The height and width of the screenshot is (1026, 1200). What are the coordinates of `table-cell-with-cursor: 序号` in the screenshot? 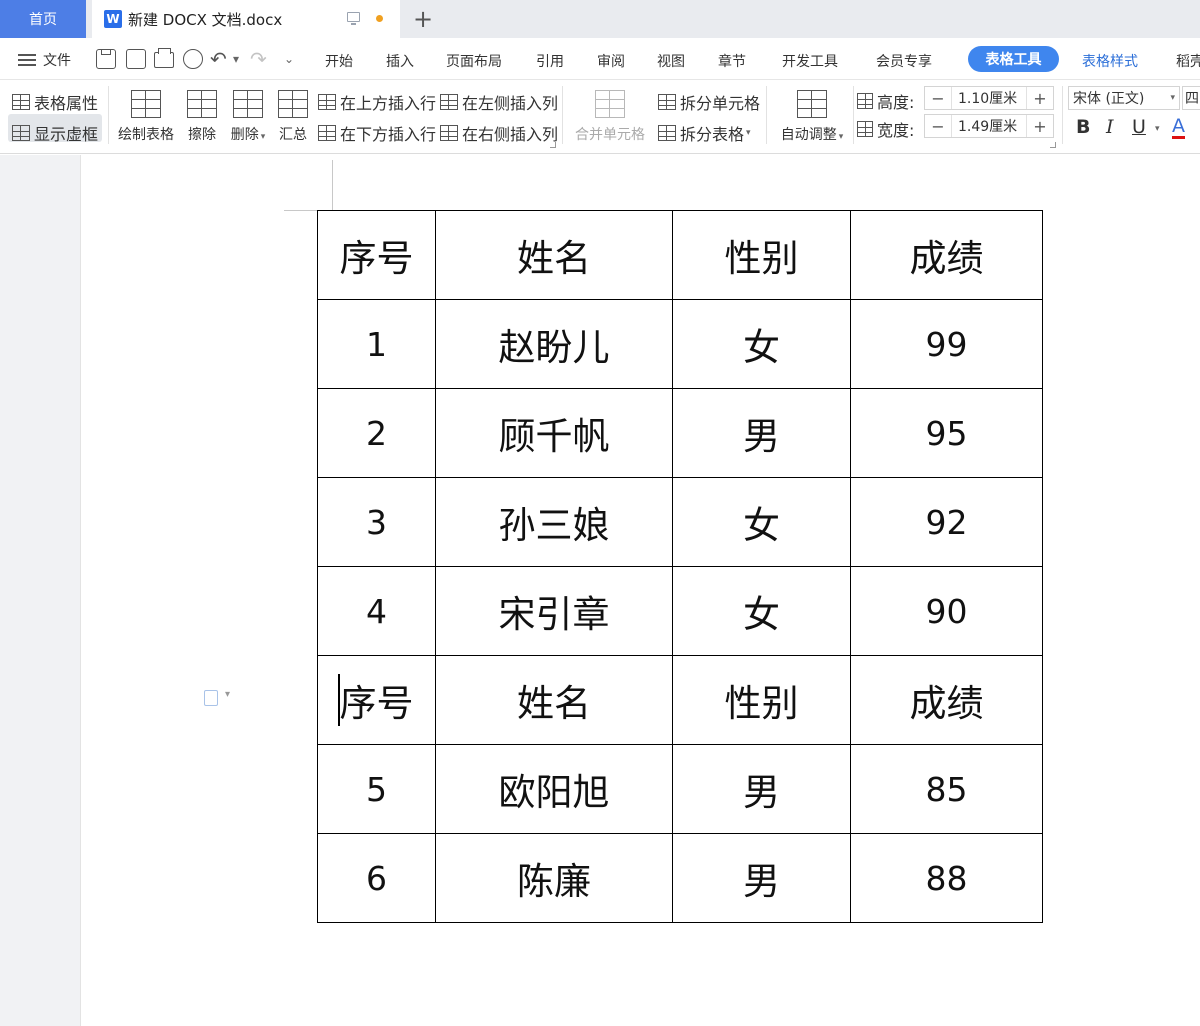 It's located at (376, 700).